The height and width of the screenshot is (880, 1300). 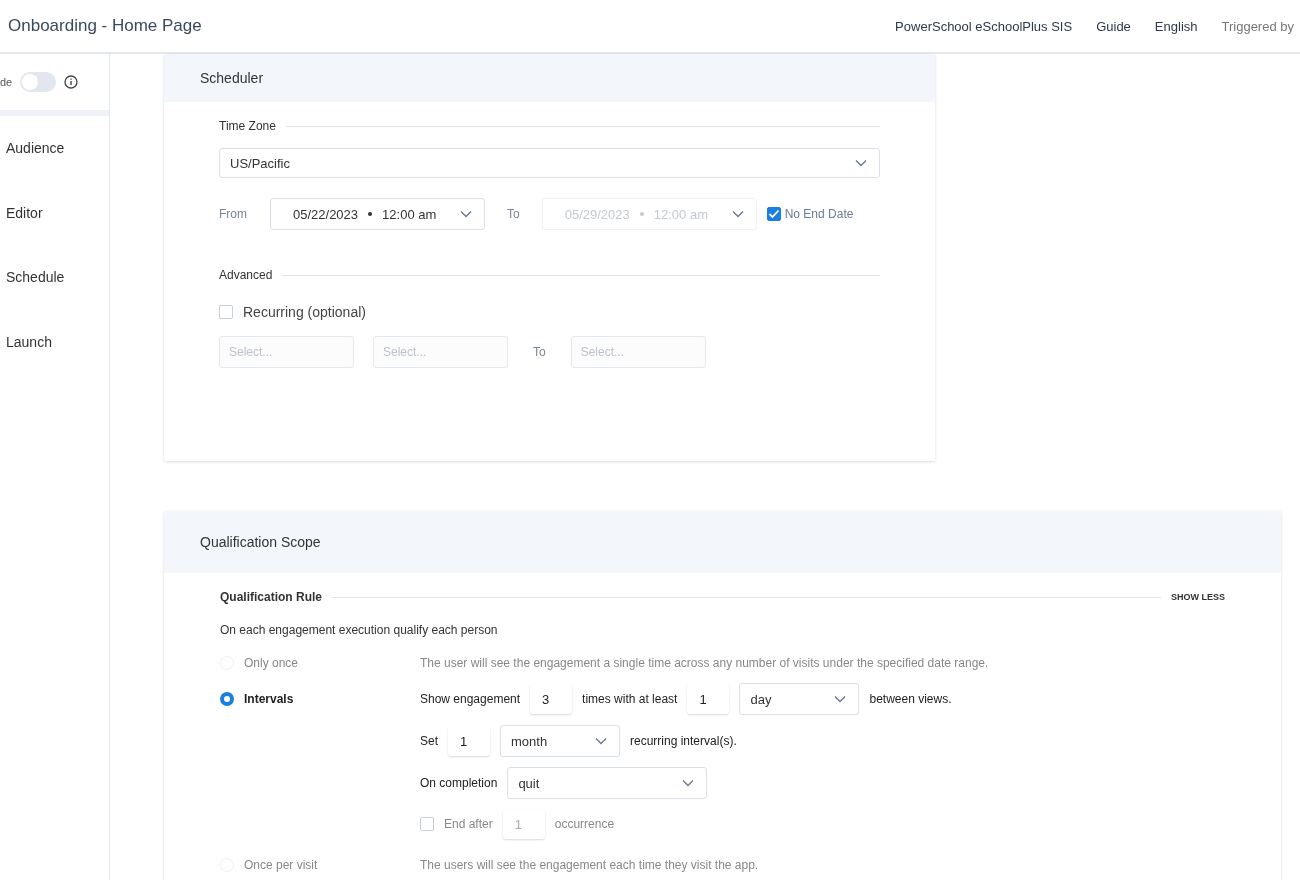 What do you see at coordinates (260, 542) in the screenshot?
I see `card-title: Qualification Scope` at bounding box center [260, 542].